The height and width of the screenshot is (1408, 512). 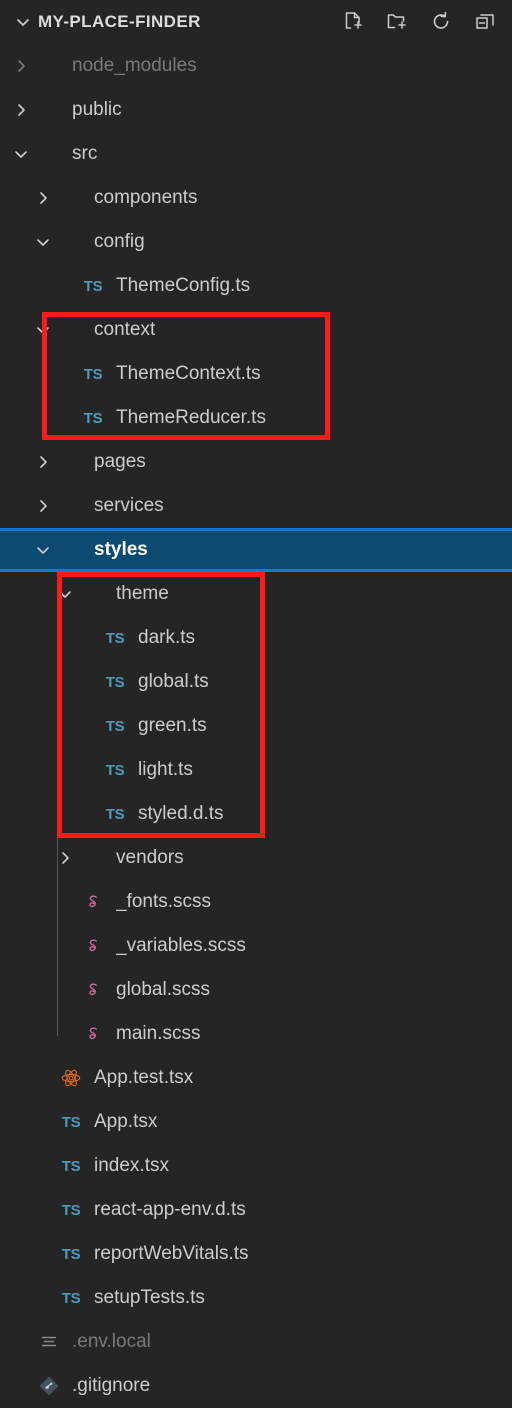 I want to click on tree-item-label: _fonts.scss, so click(x=164, y=901).